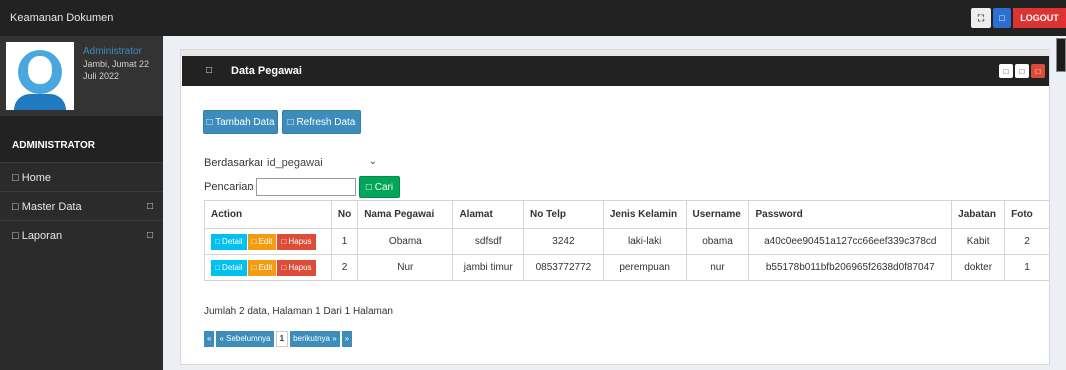 The width and height of the screenshot is (1066, 370). Describe the element at coordinates (321, 122) in the screenshot. I see `refresh-data-button: □ Refresh Data` at that location.